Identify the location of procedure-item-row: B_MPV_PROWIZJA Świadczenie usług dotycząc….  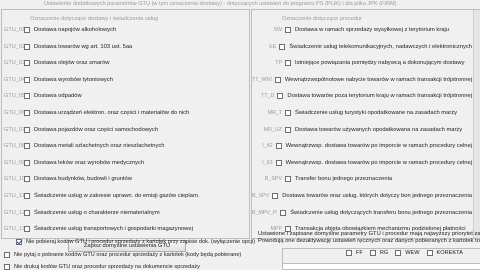
(362, 213).